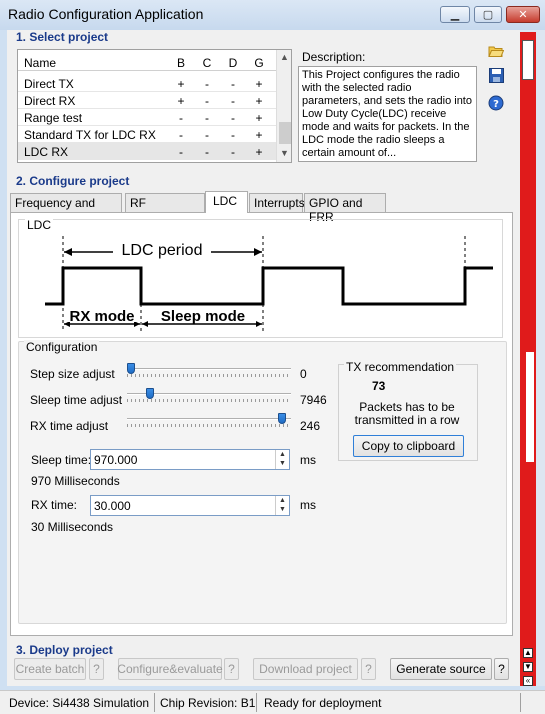 The height and width of the screenshot is (714, 545). What do you see at coordinates (50, 669) in the screenshot?
I see `create-batch-button: Create batch` at bounding box center [50, 669].